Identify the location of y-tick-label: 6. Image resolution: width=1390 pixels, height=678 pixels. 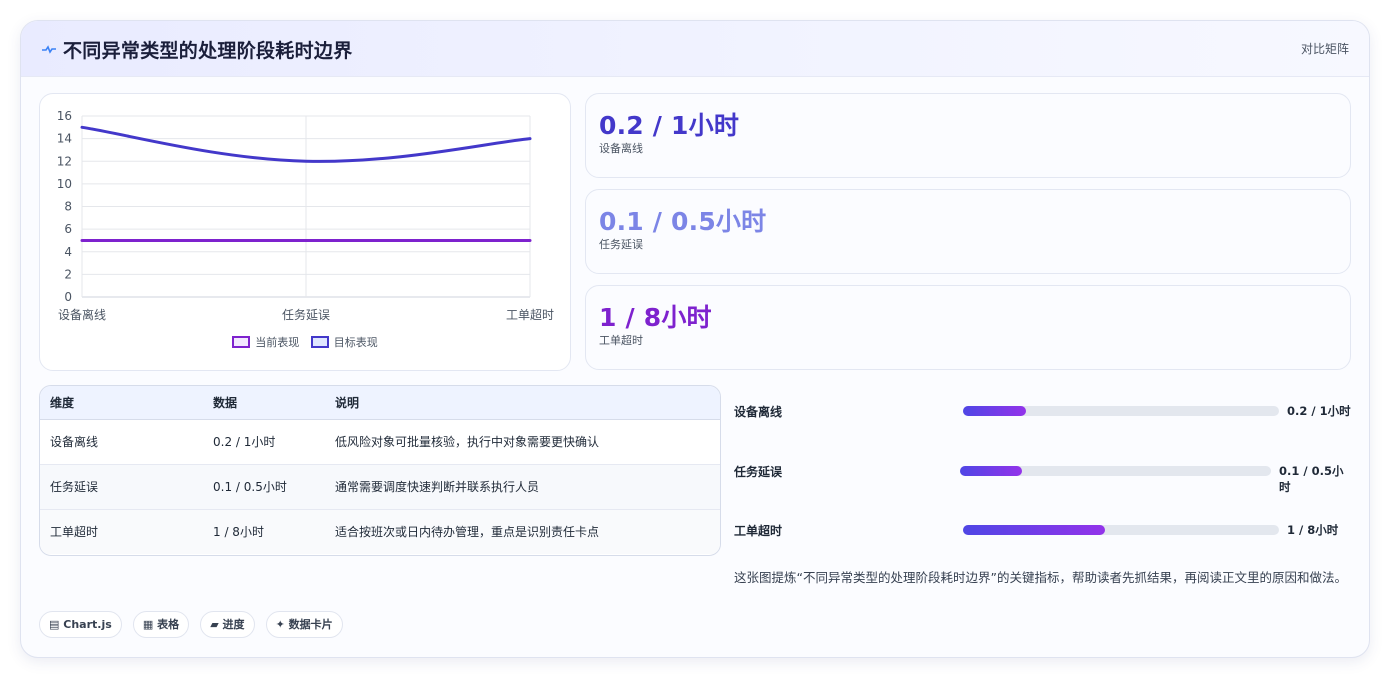
(68, 229).